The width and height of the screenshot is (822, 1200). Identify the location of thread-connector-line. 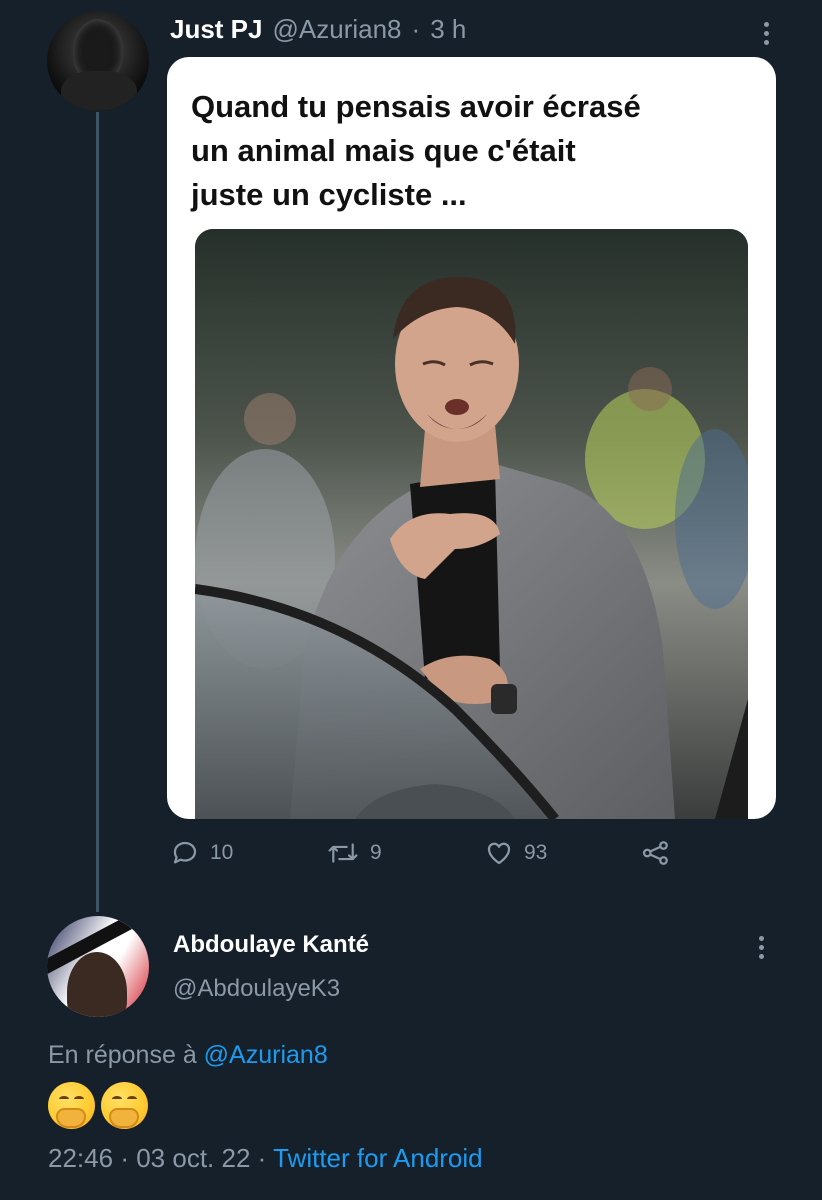
(97, 512).